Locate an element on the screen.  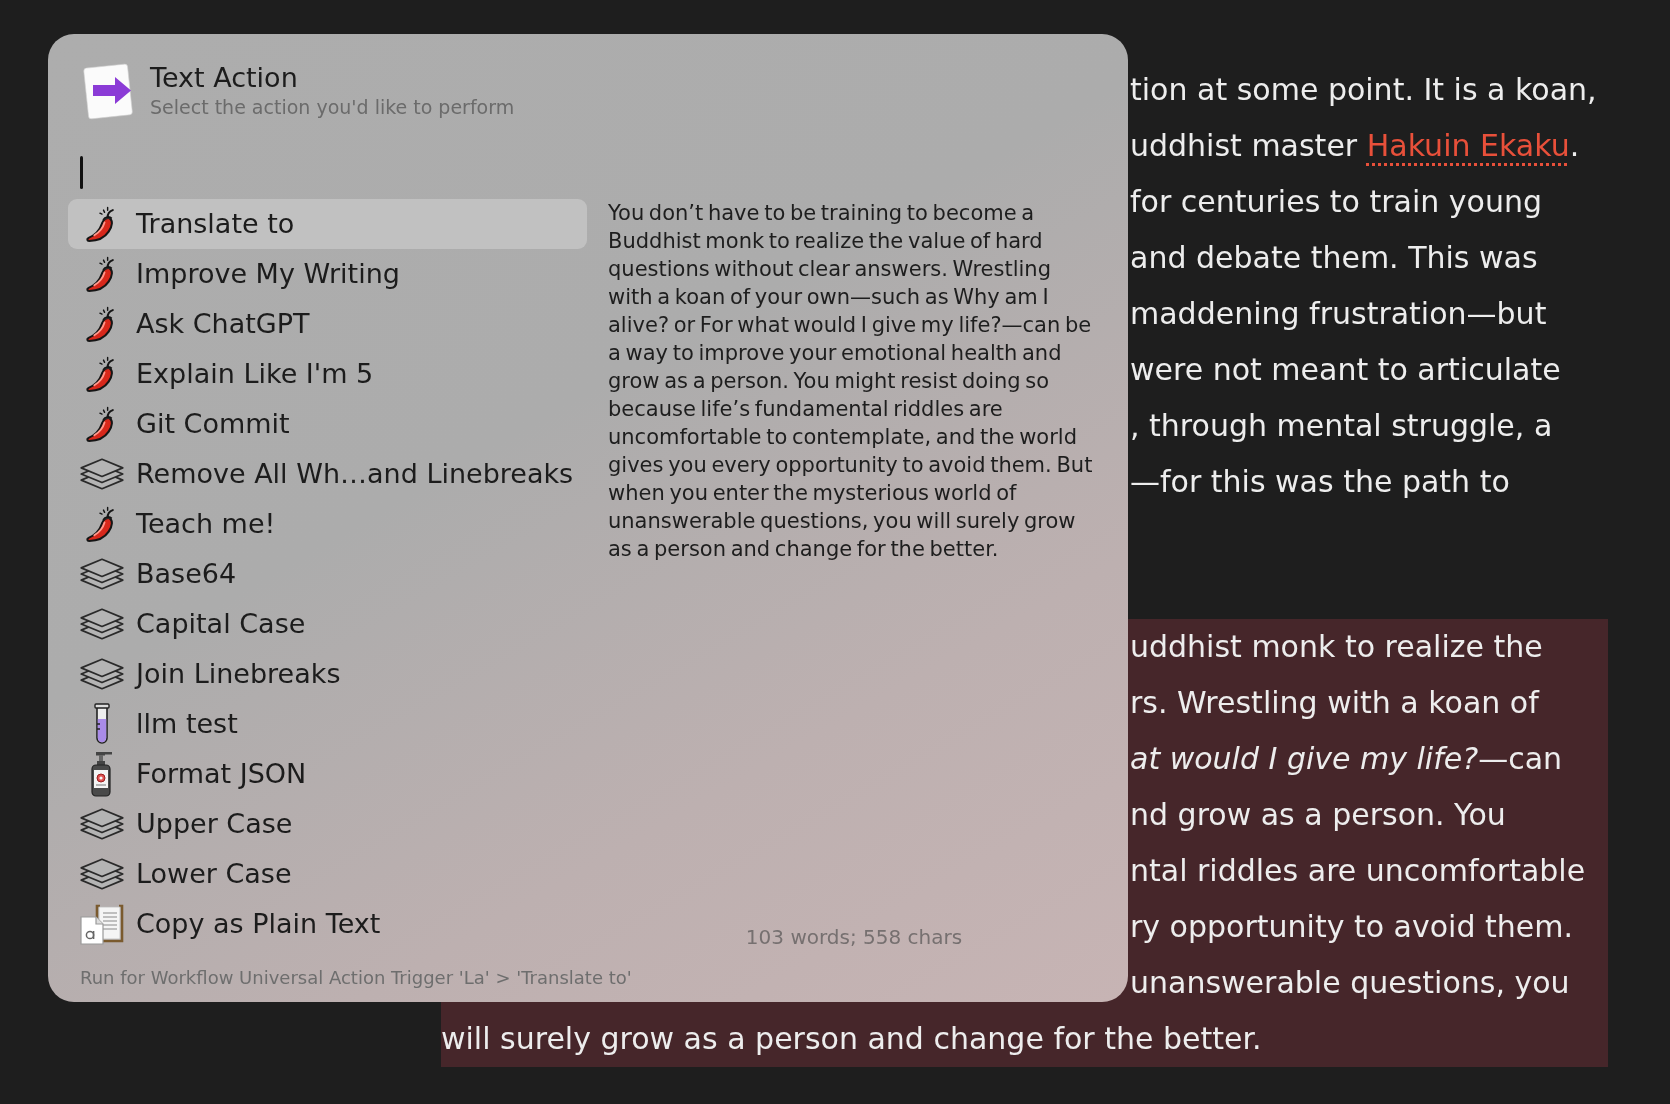
clipboard-icon is located at coordinates (102, 924).